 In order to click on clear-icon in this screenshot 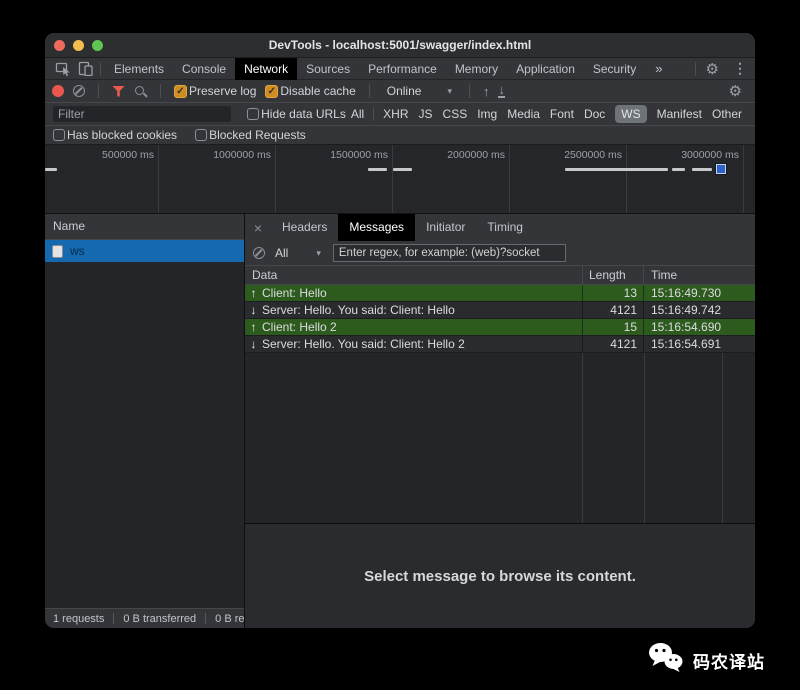, I will do `click(79, 91)`.